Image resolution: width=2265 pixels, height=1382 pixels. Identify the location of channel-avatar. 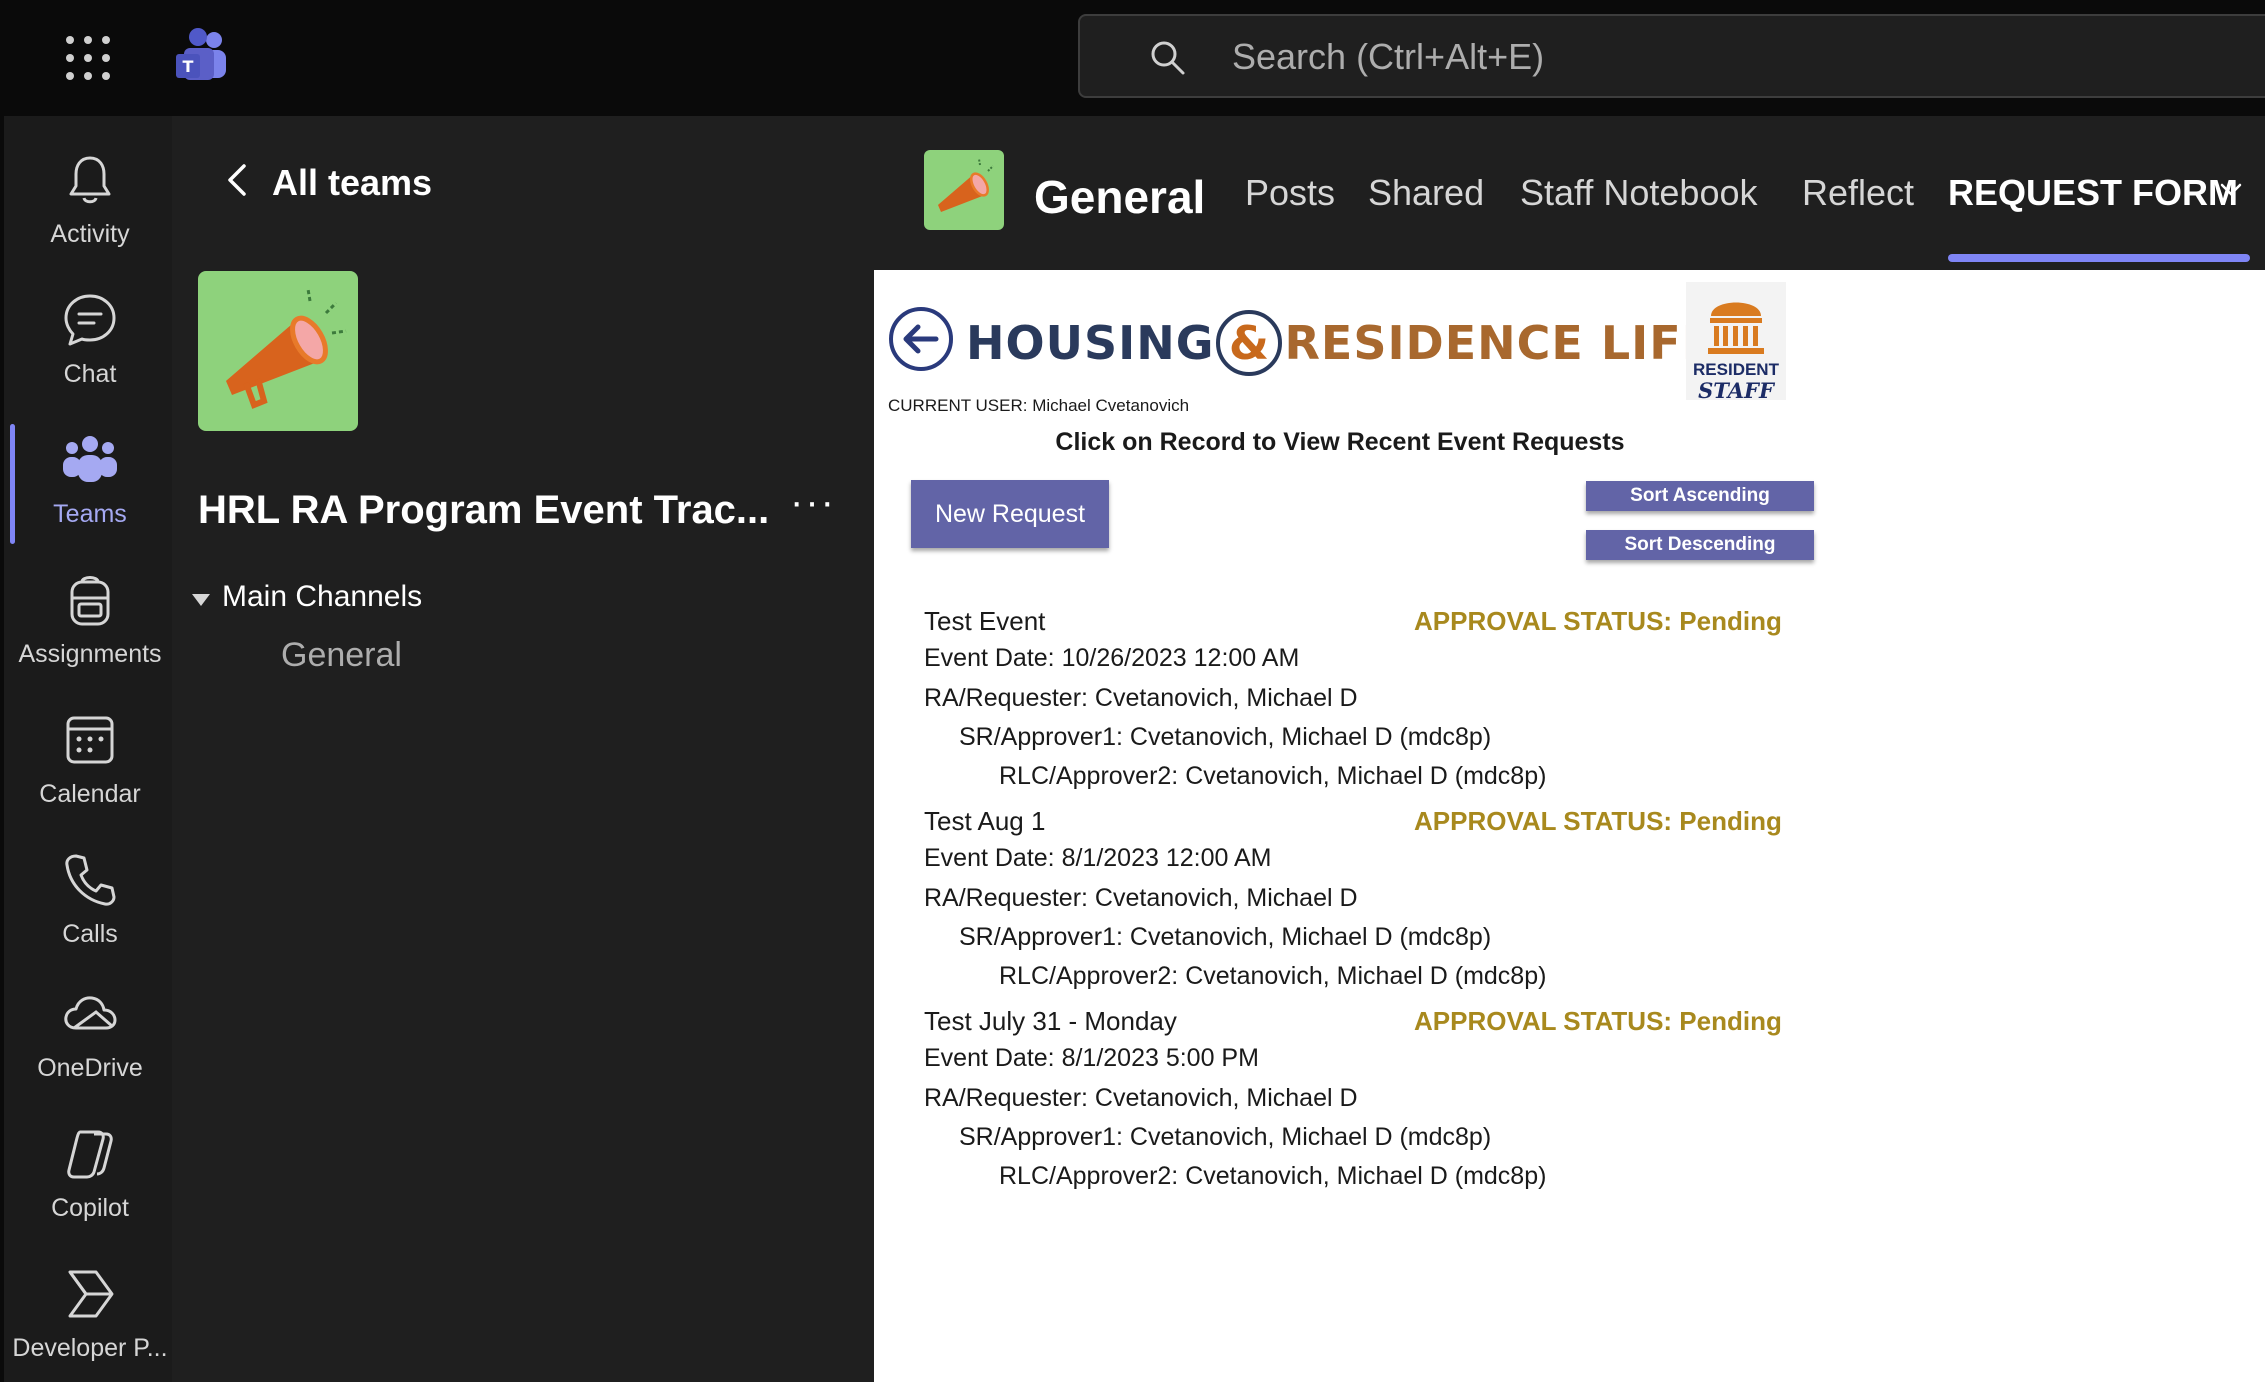
(964, 190).